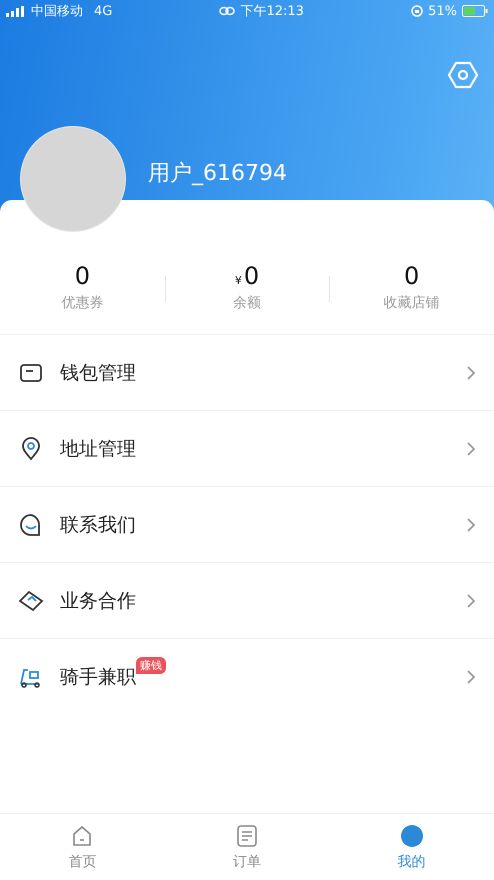 This screenshot has width=494, height=880. I want to click on document-icon, so click(247, 836).